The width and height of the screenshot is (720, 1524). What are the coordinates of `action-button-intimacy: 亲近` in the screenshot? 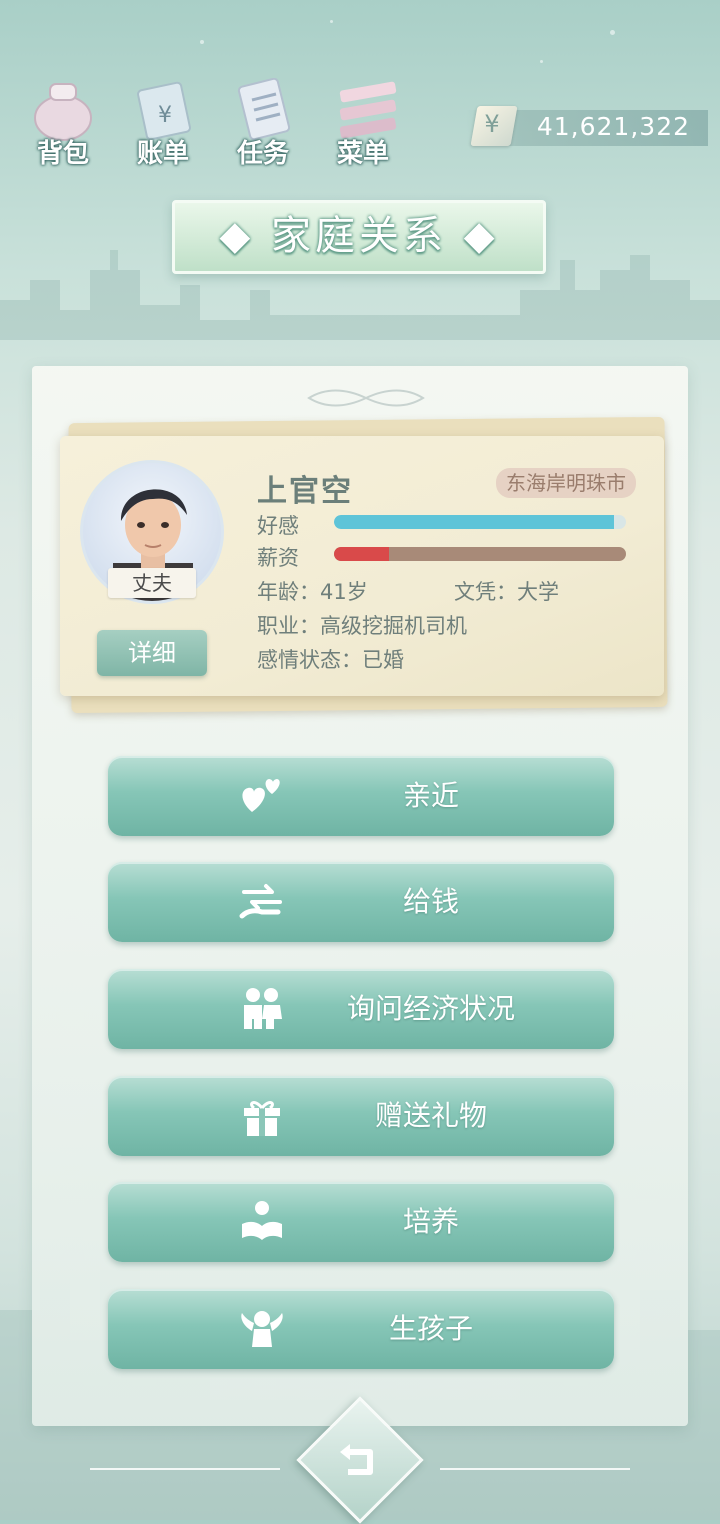 It's located at (361, 796).